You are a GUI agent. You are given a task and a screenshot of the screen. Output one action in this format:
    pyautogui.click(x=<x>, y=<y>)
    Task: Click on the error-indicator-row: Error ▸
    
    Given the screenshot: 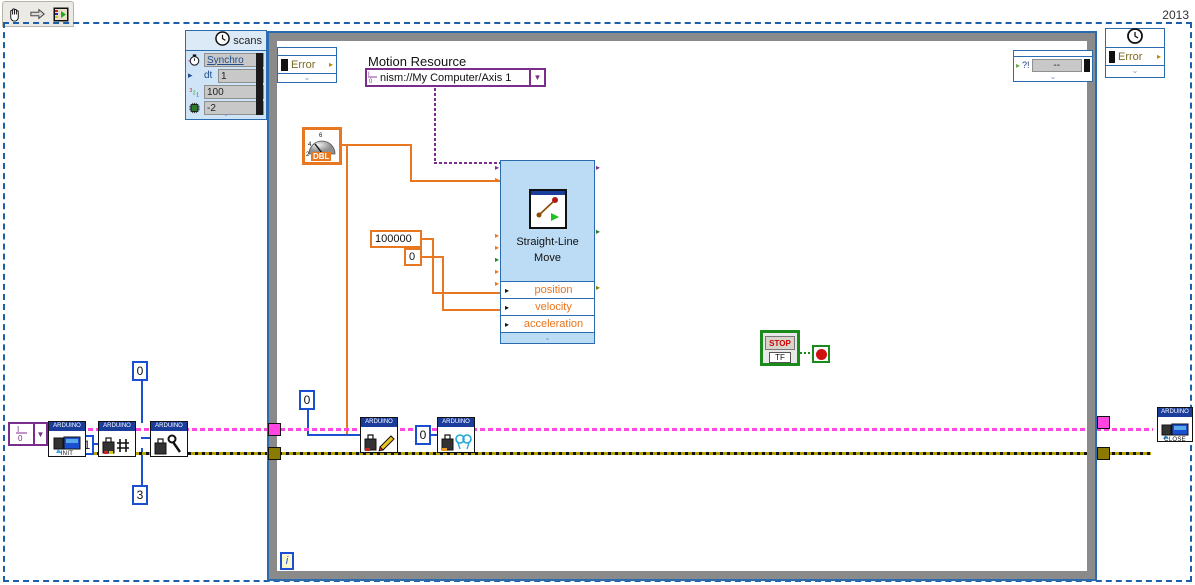 What is the action you would take?
    pyautogui.click(x=1135, y=56)
    